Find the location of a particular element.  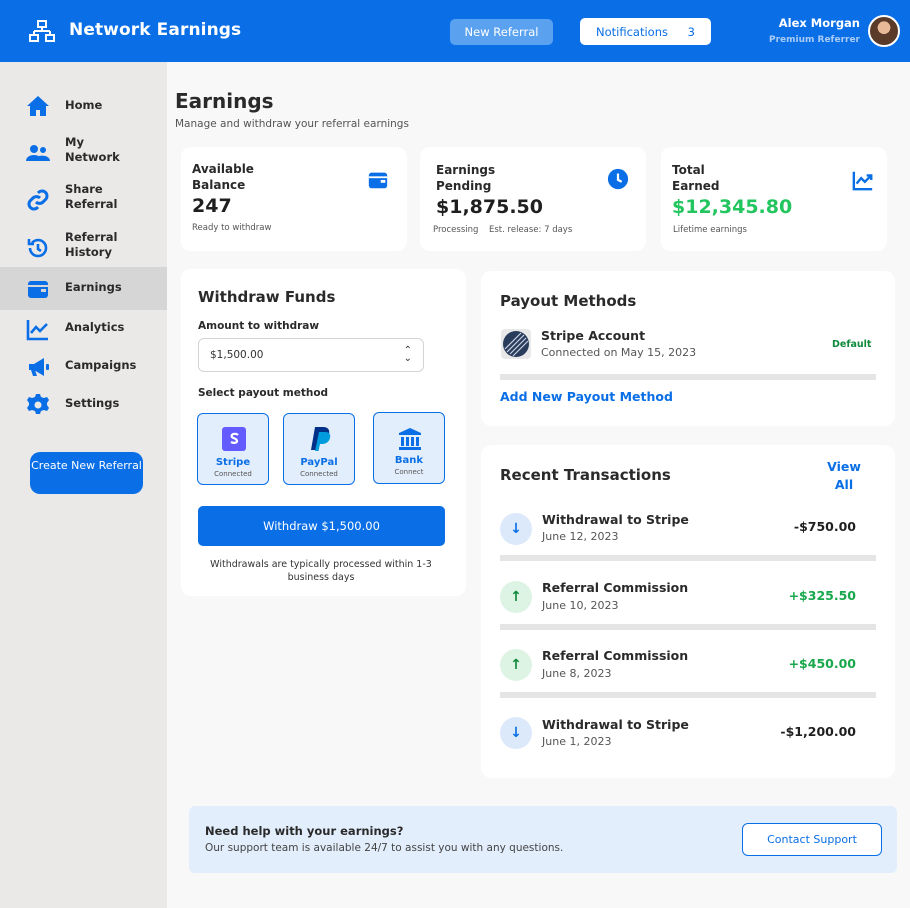

sidebar-item-earnings: Earnings is located at coordinates (83, 288).